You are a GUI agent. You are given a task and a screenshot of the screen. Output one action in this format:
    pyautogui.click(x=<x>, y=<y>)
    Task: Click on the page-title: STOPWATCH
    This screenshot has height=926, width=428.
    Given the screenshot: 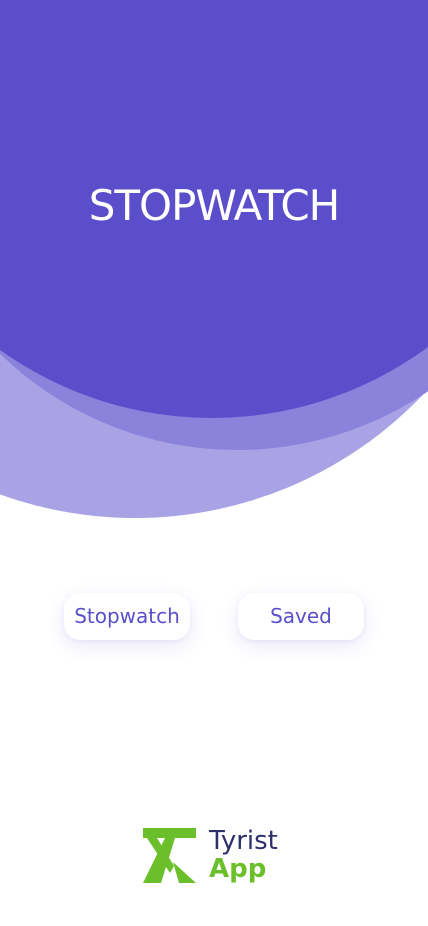 What is the action you would take?
    pyautogui.click(x=214, y=205)
    